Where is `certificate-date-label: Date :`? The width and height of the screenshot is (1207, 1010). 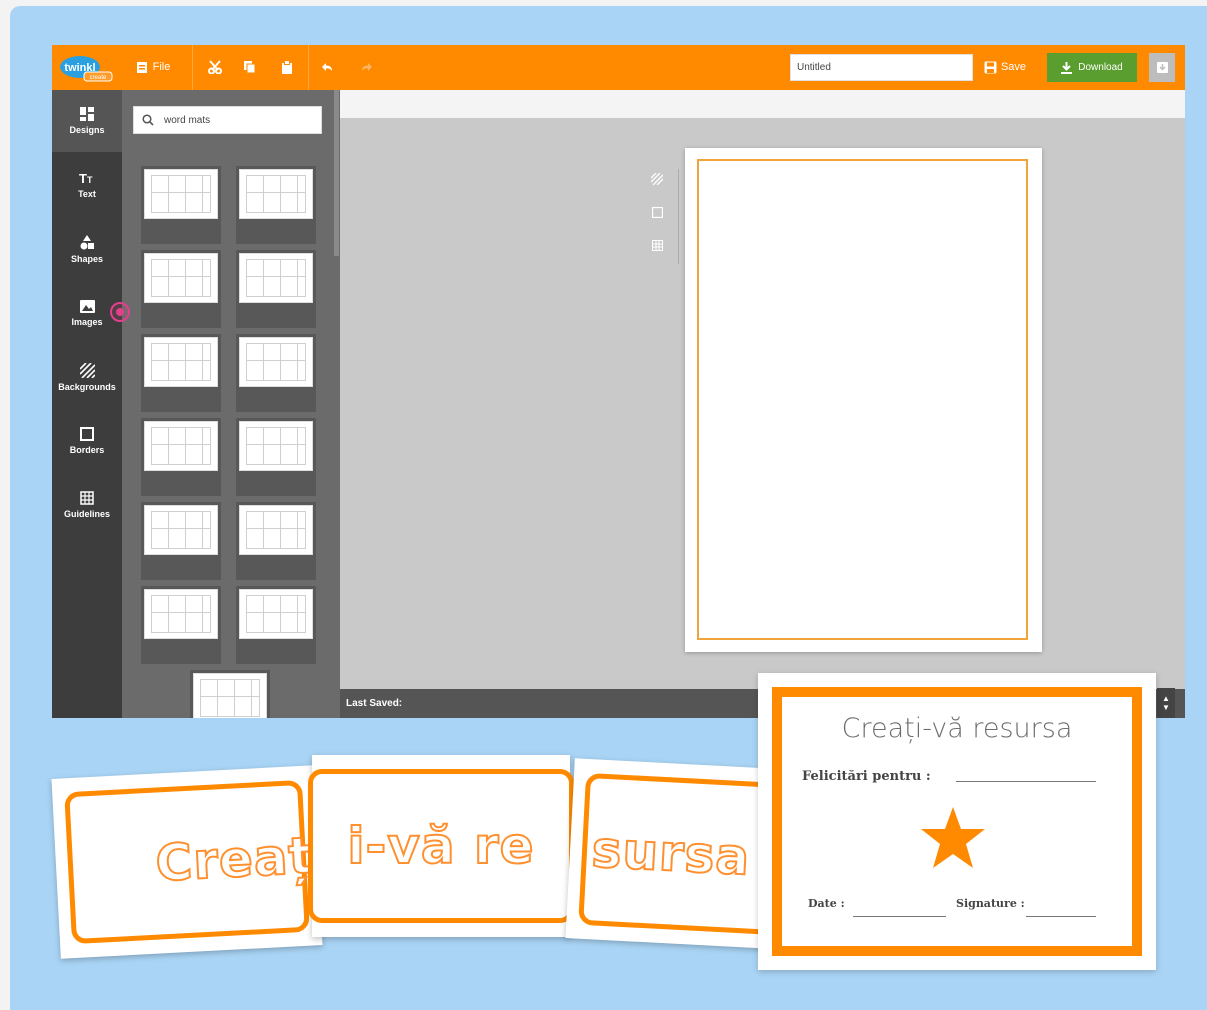 certificate-date-label: Date : is located at coordinates (826, 903).